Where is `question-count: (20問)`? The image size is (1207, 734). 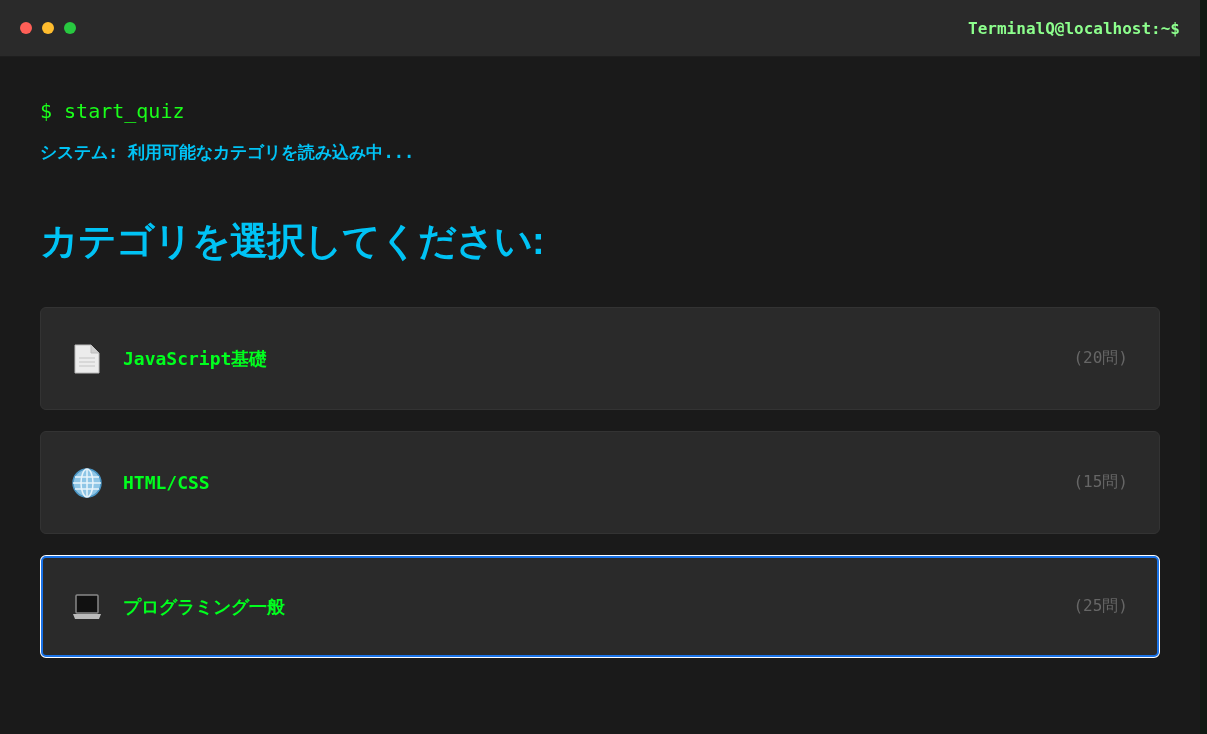
question-count: (20問) is located at coordinates (1100, 358).